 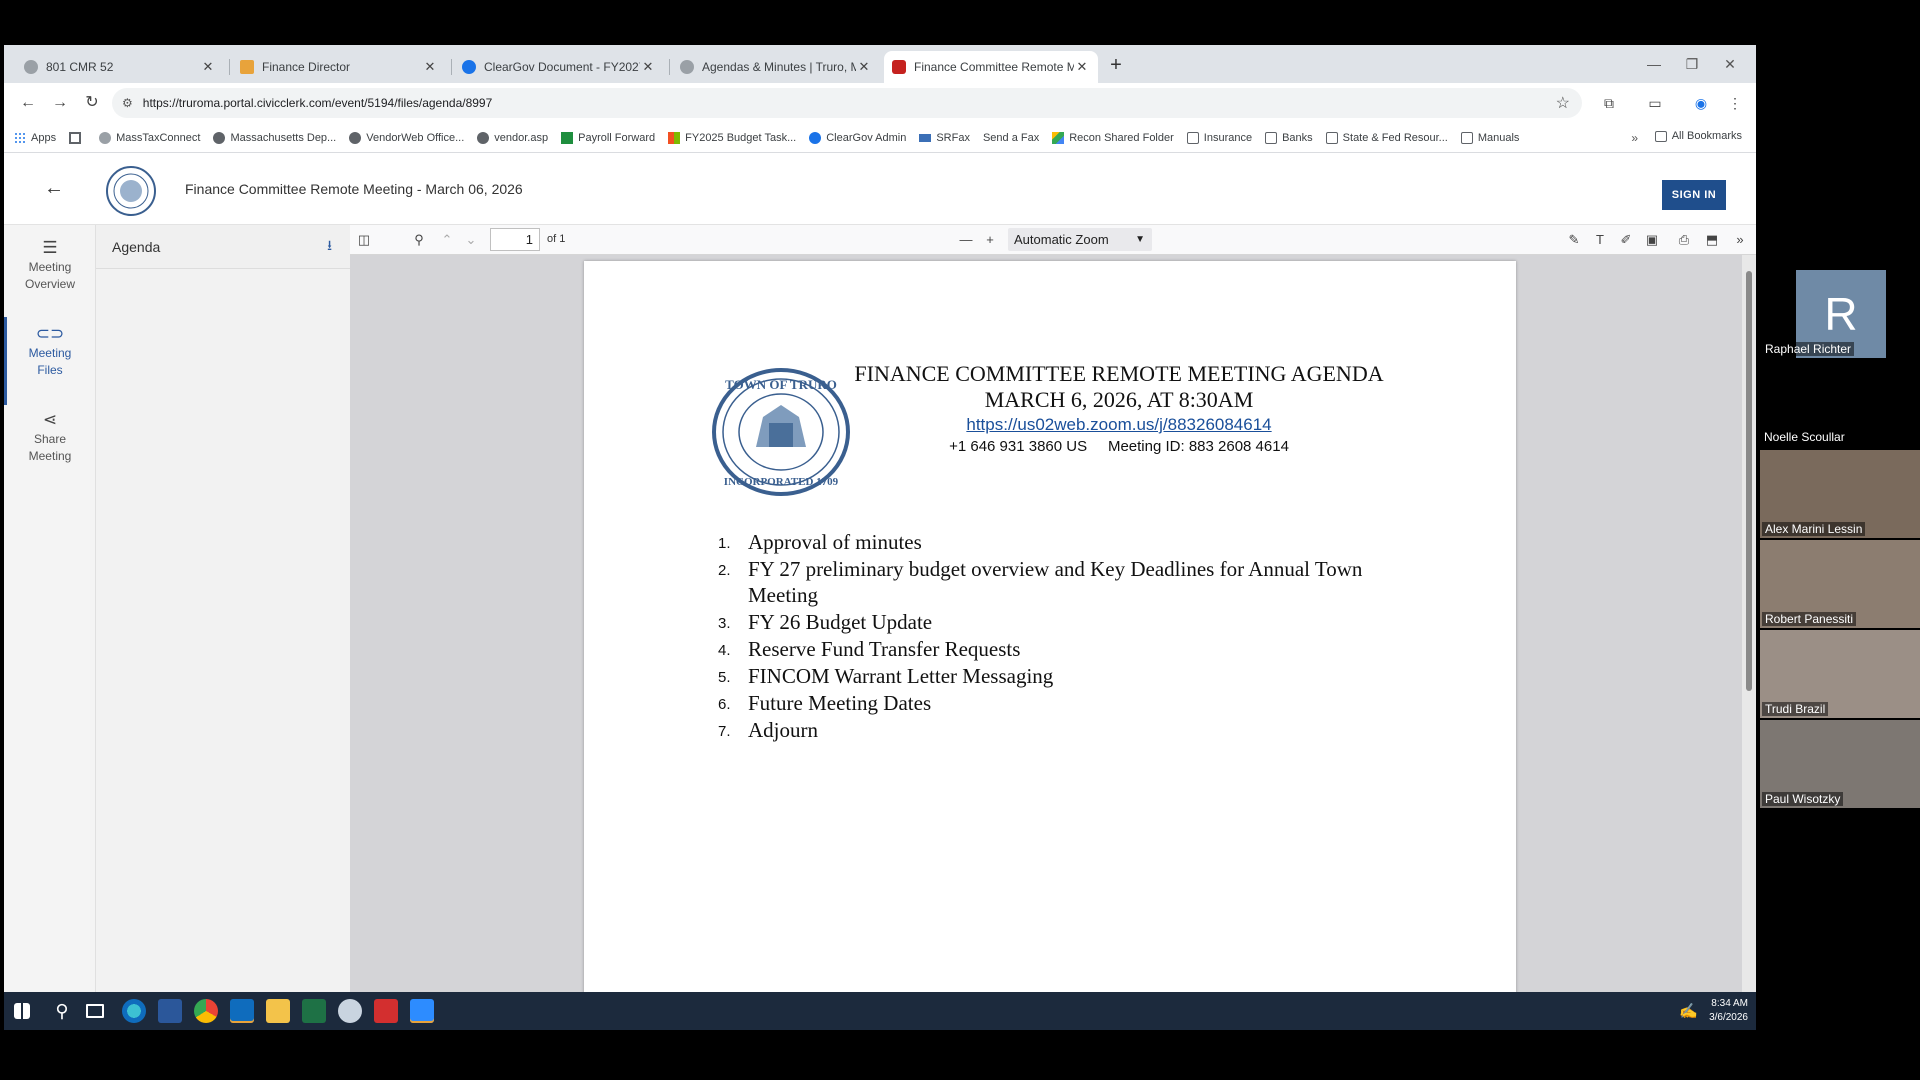 I want to click on zoom-icon, so click(x=422, y=1011).